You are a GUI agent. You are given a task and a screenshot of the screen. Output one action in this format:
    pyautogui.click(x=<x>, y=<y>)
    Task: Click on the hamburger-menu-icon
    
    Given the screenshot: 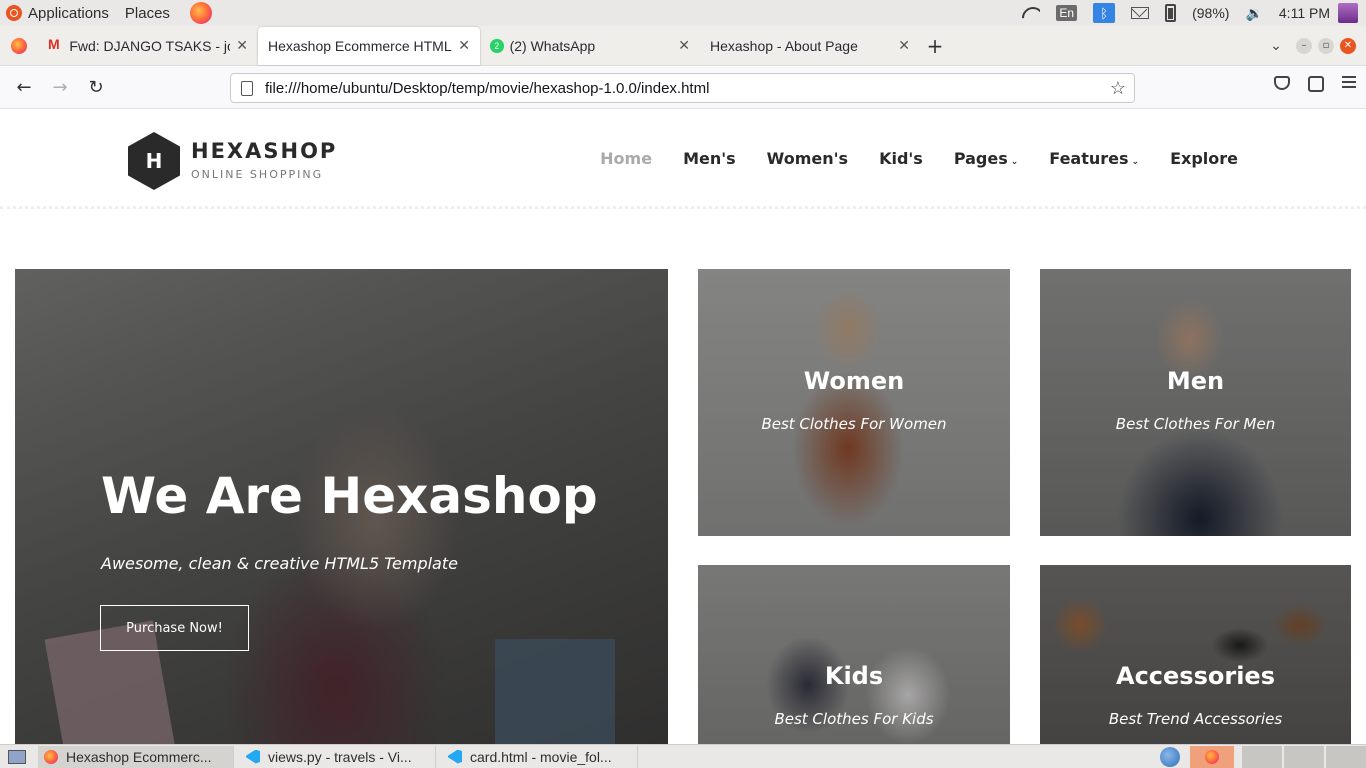 What is the action you would take?
    pyautogui.click(x=1349, y=82)
    